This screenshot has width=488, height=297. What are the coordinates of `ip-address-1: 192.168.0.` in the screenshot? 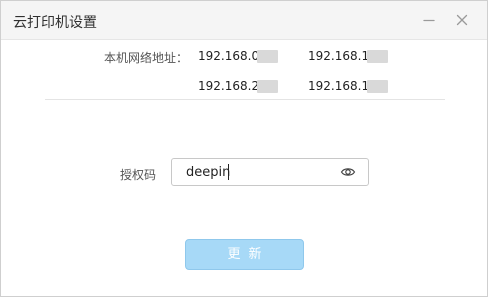 It's located at (230, 56).